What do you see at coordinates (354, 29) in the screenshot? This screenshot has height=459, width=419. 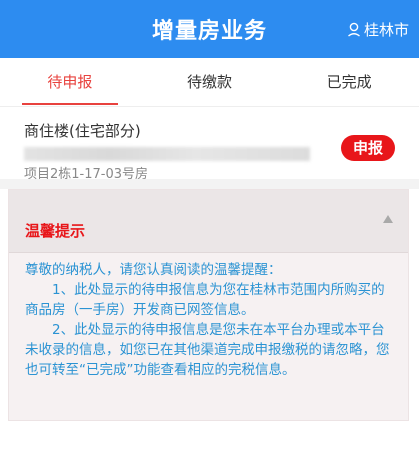 I see `location-pin-icon` at bounding box center [354, 29].